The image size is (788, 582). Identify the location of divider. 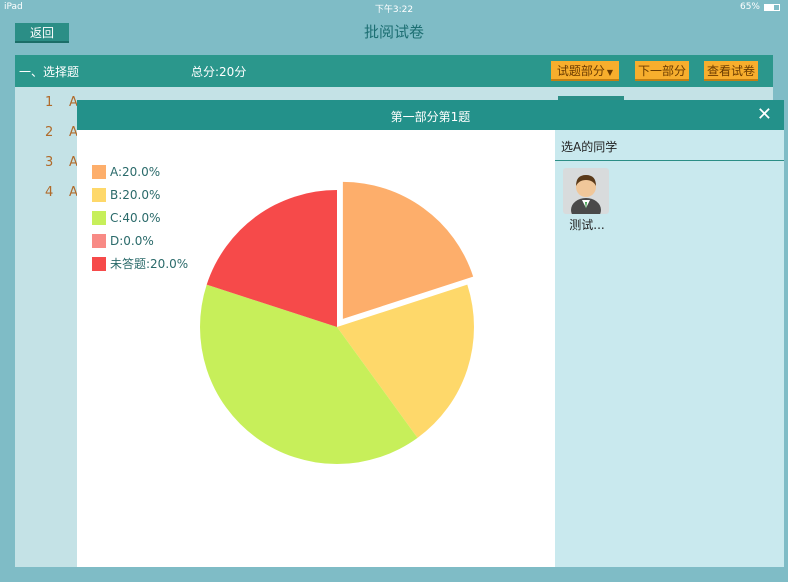
(669, 160).